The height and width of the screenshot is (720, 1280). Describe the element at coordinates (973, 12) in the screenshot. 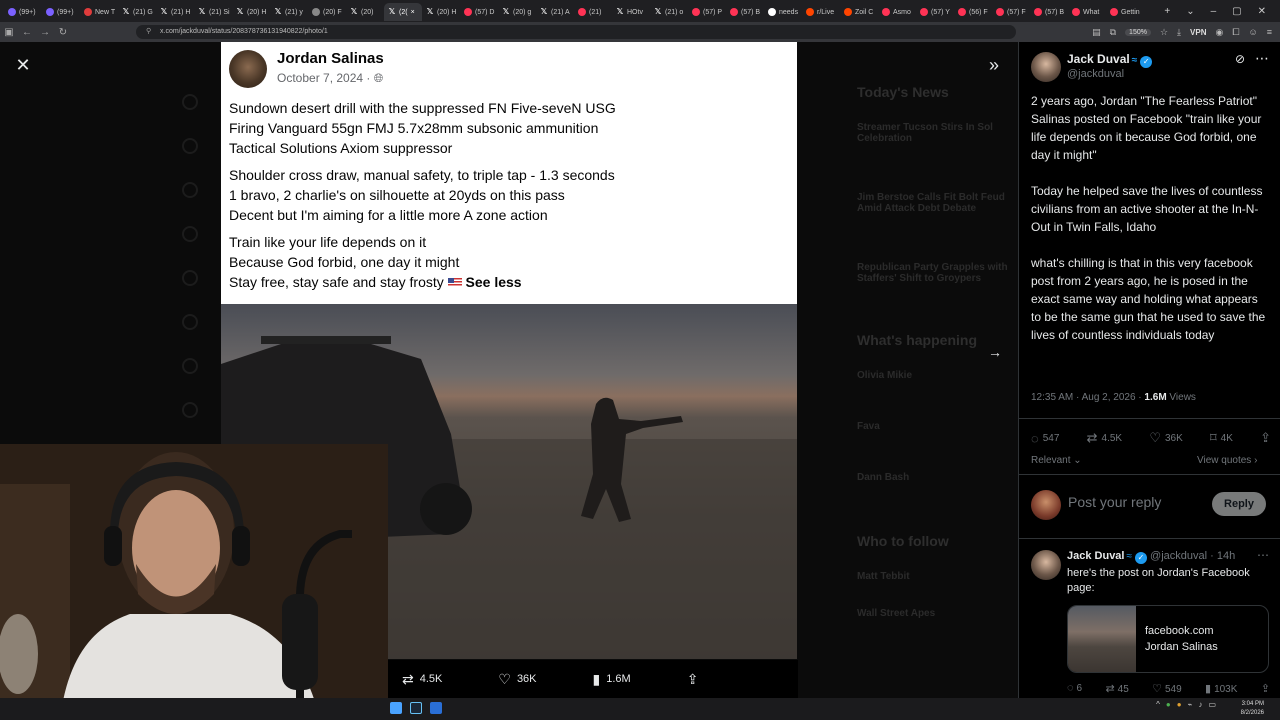

I see `browser-tab: (56) F` at that location.